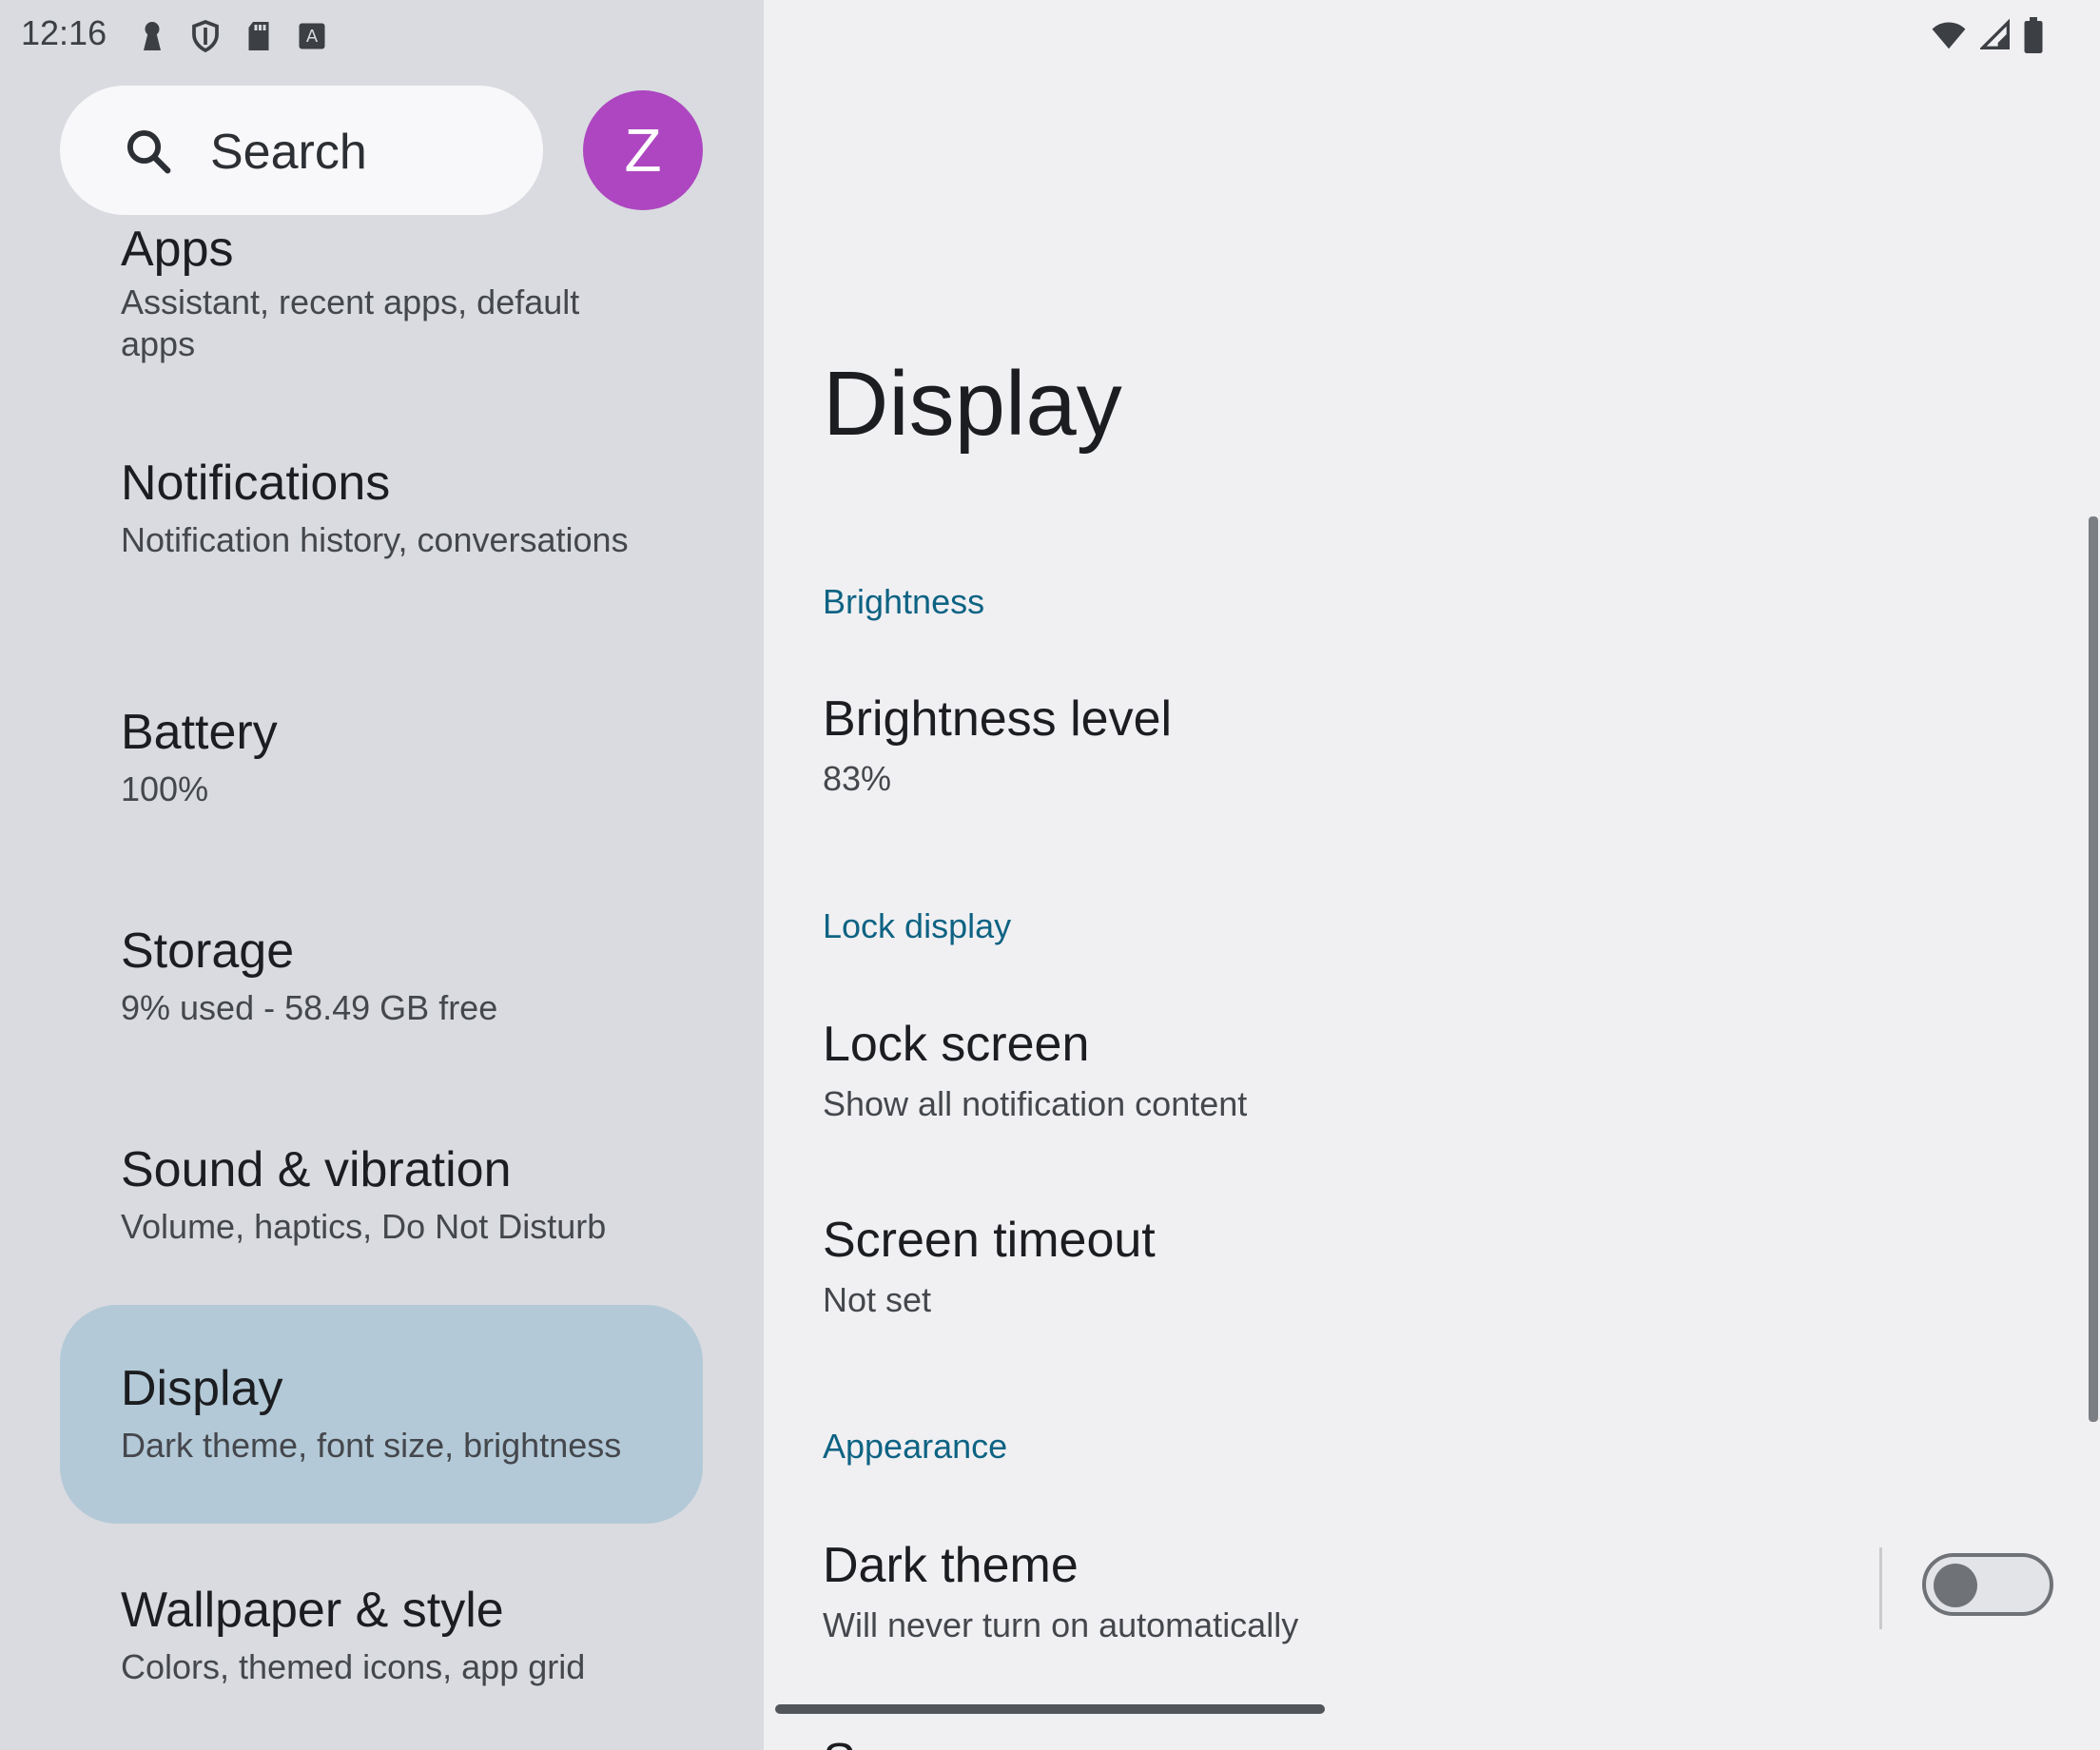 The image size is (2100, 1750). I want to click on sidebar-item-subtitle: 9% used - 58.49 GB free, so click(309, 1007).